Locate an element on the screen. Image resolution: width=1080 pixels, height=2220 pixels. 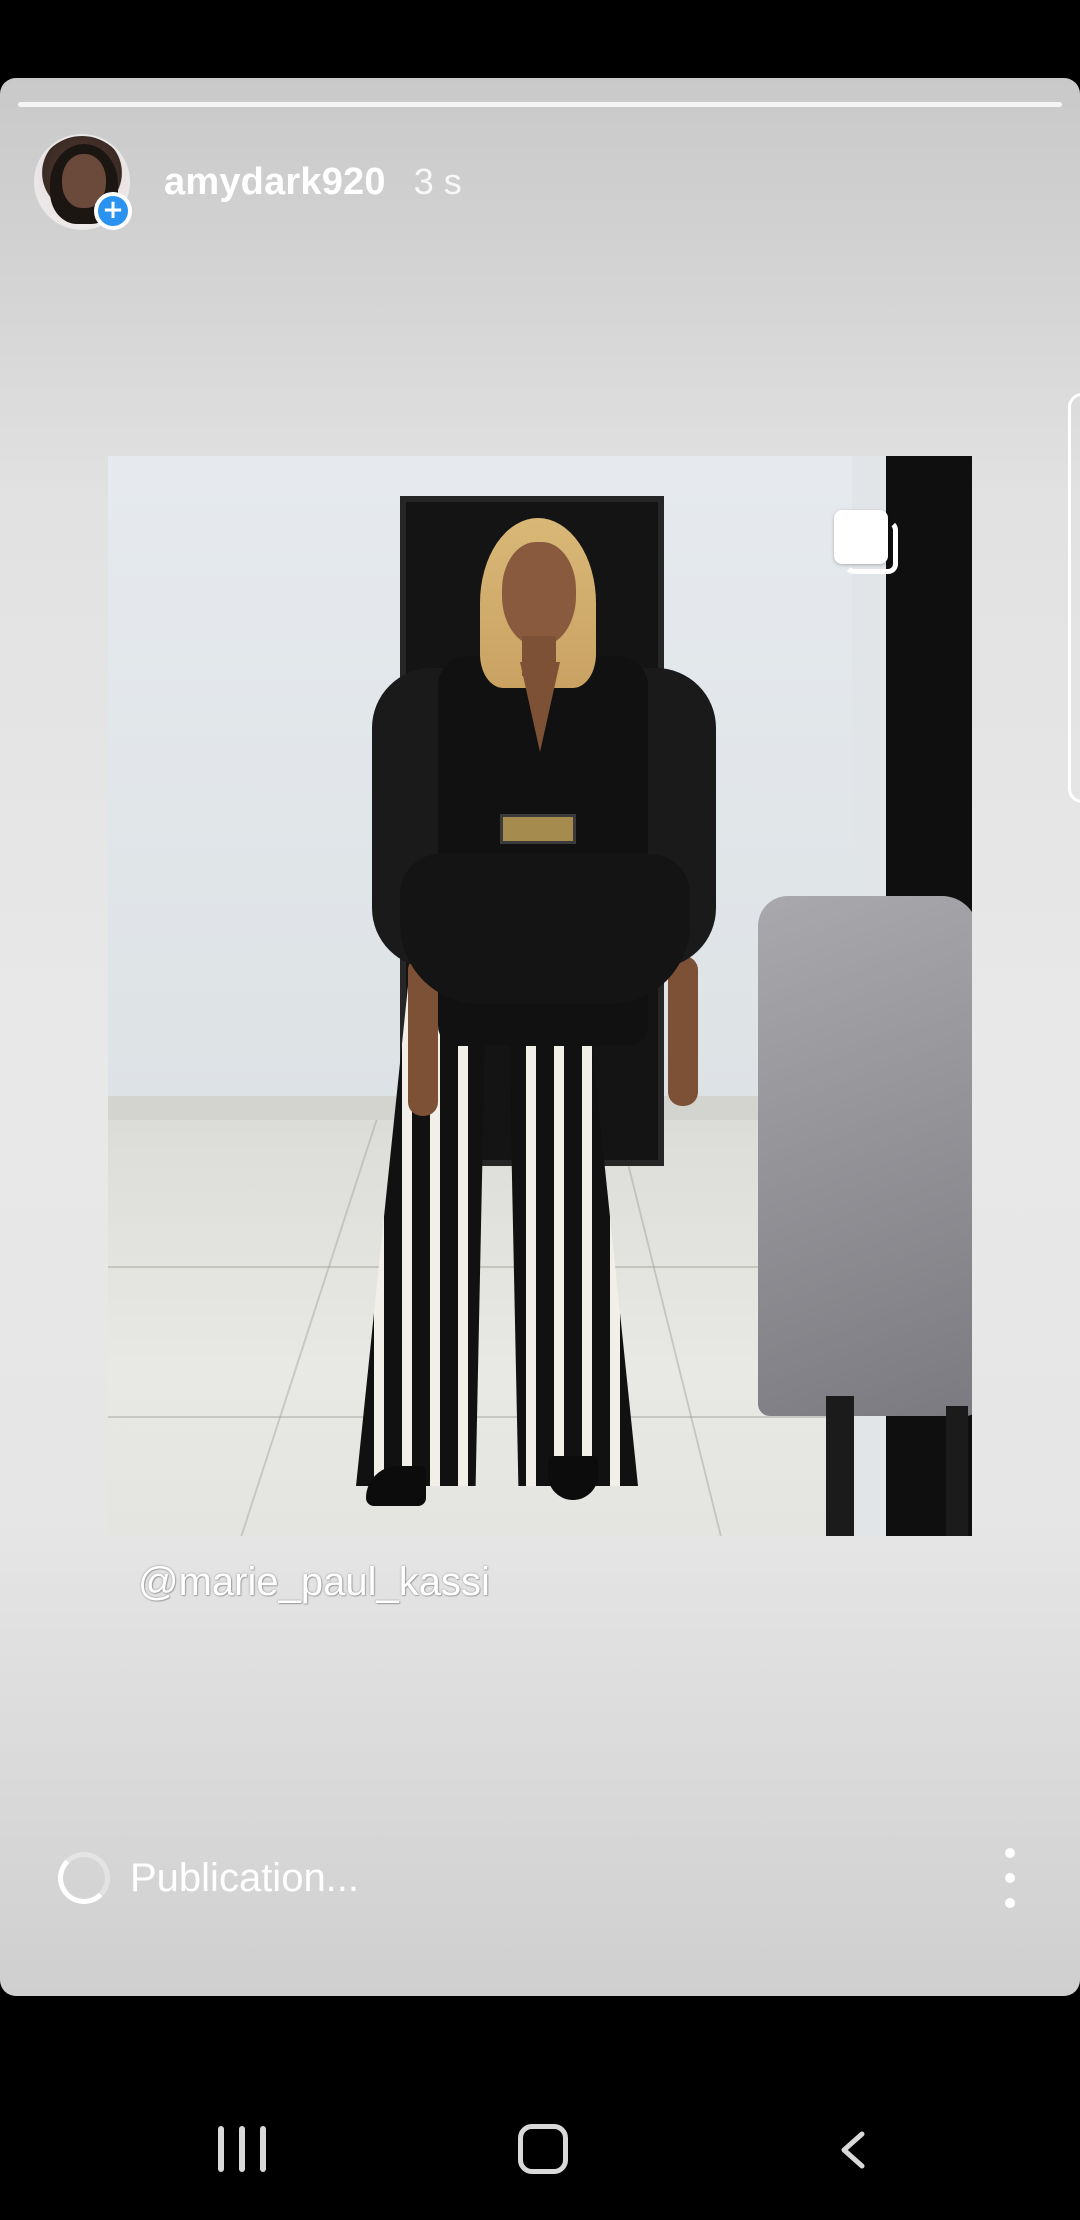
back-icon-glyph is located at coordinates (853, 2150).